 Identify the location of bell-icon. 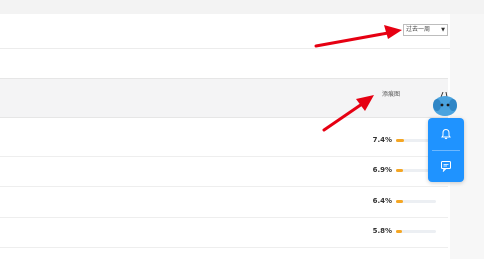
(446, 134).